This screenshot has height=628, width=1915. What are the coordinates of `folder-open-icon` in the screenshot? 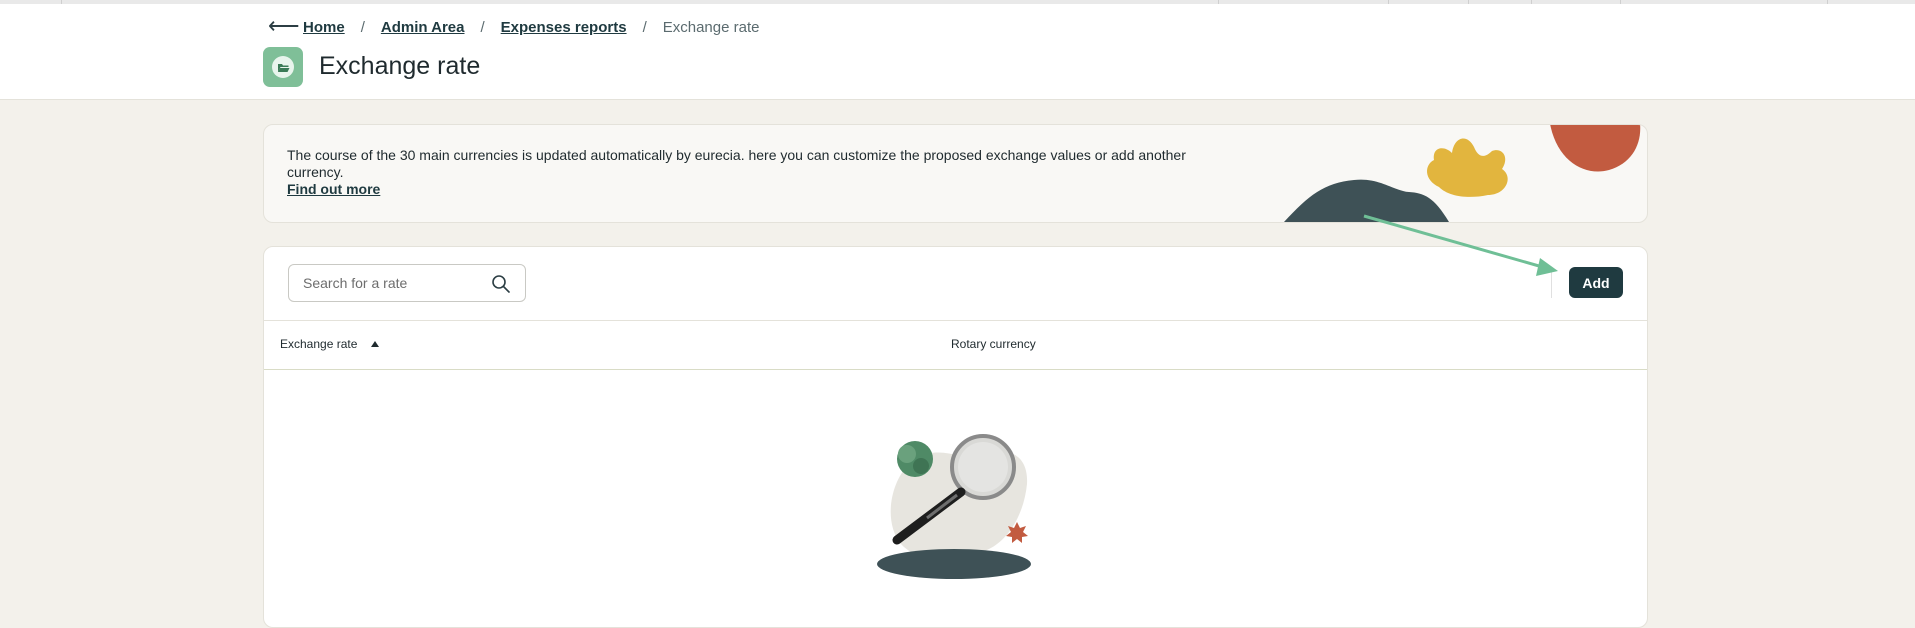 It's located at (283, 67).